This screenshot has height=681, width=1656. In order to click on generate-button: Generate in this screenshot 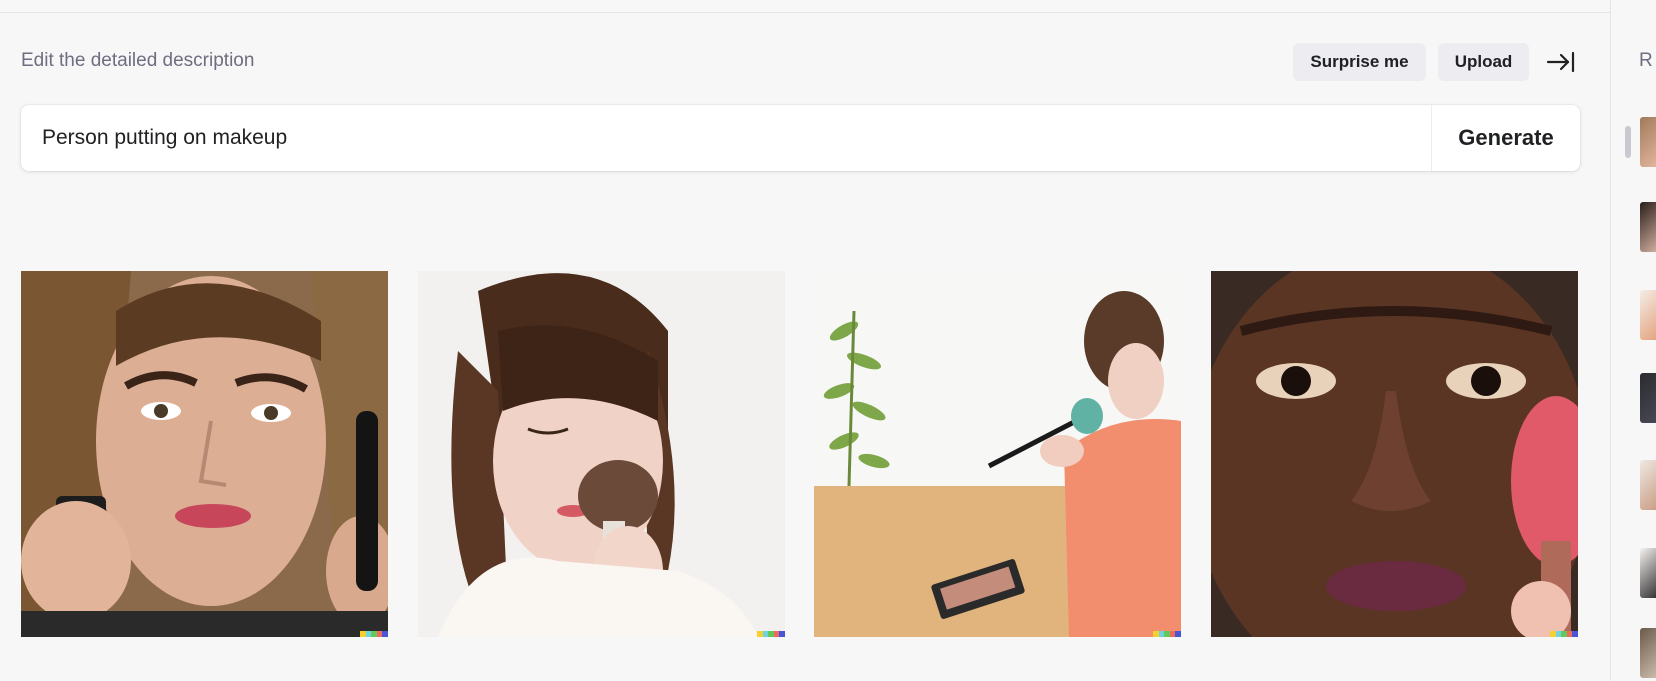, I will do `click(1506, 138)`.